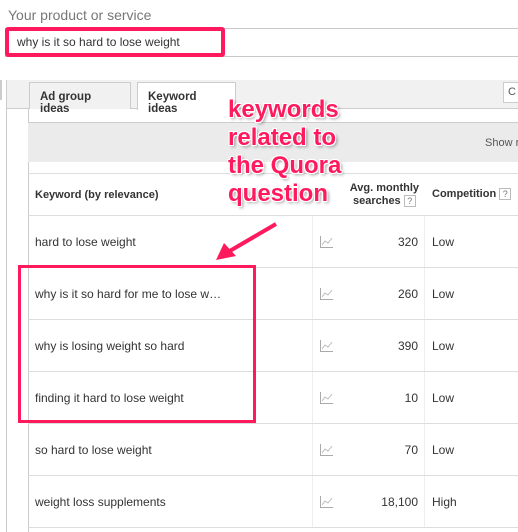 This screenshot has height=532, width=518. What do you see at coordinates (273, 502) in the screenshot?
I see `table-row: weight loss supplements 18,100 High` at bounding box center [273, 502].